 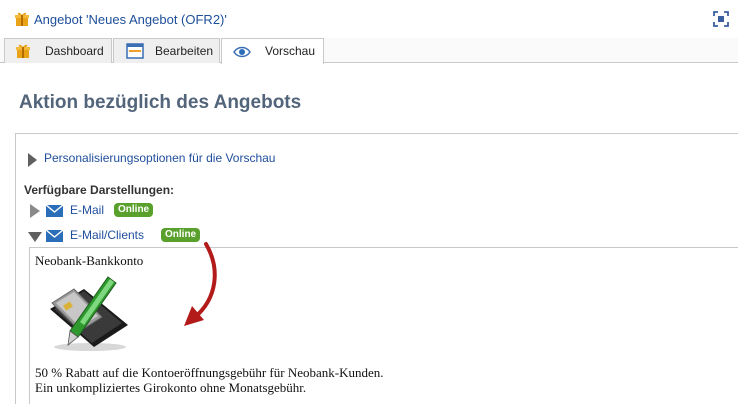 I want to click on annotation-arrow-icon, so click(x=200, y=284).